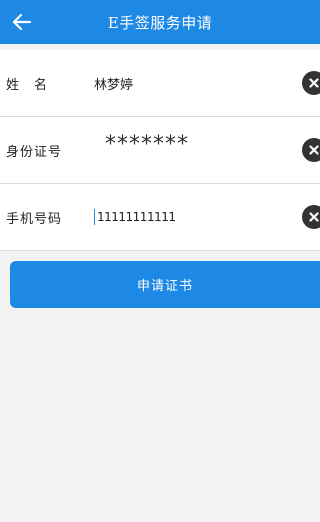 The height and width of the screenshot is (522, 320). I want to click on page-title: E手签服务申请, so click(160, 22).